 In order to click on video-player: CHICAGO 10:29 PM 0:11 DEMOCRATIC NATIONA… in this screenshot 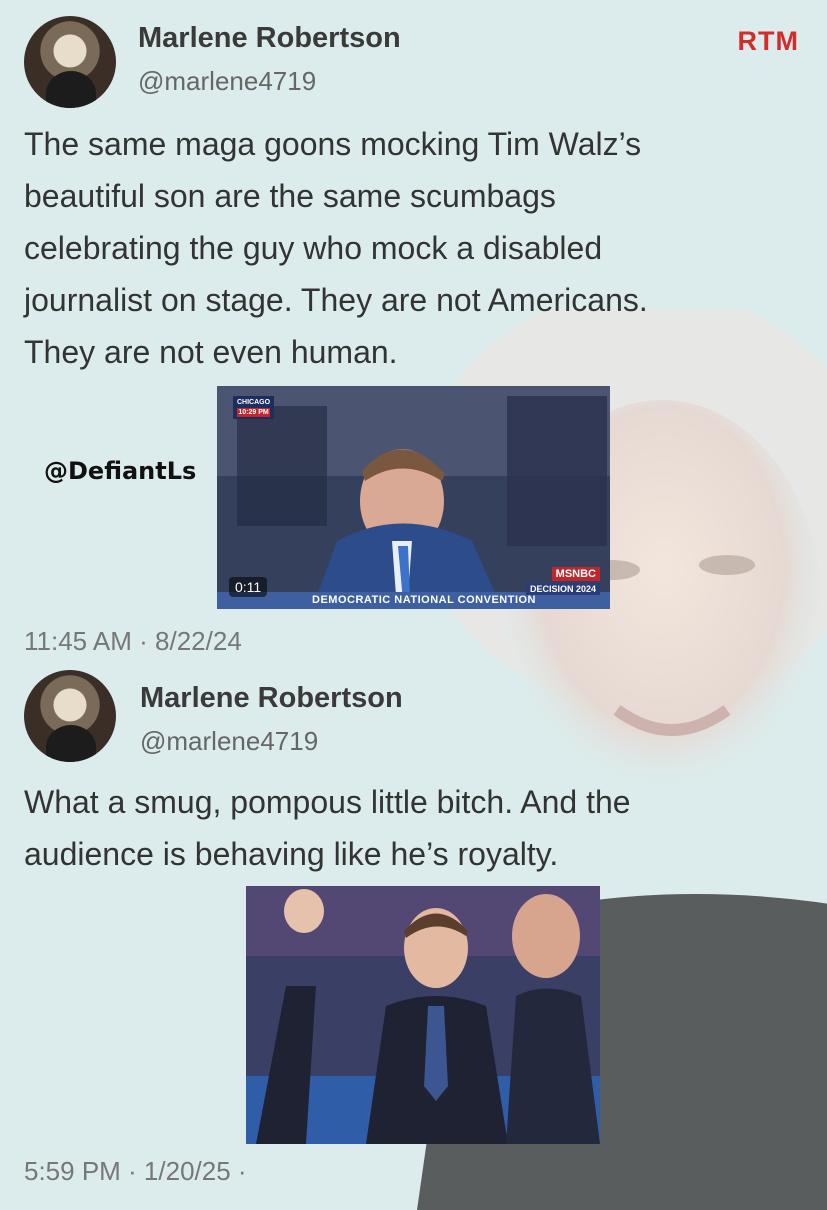, I will do `click(413, 497)`.